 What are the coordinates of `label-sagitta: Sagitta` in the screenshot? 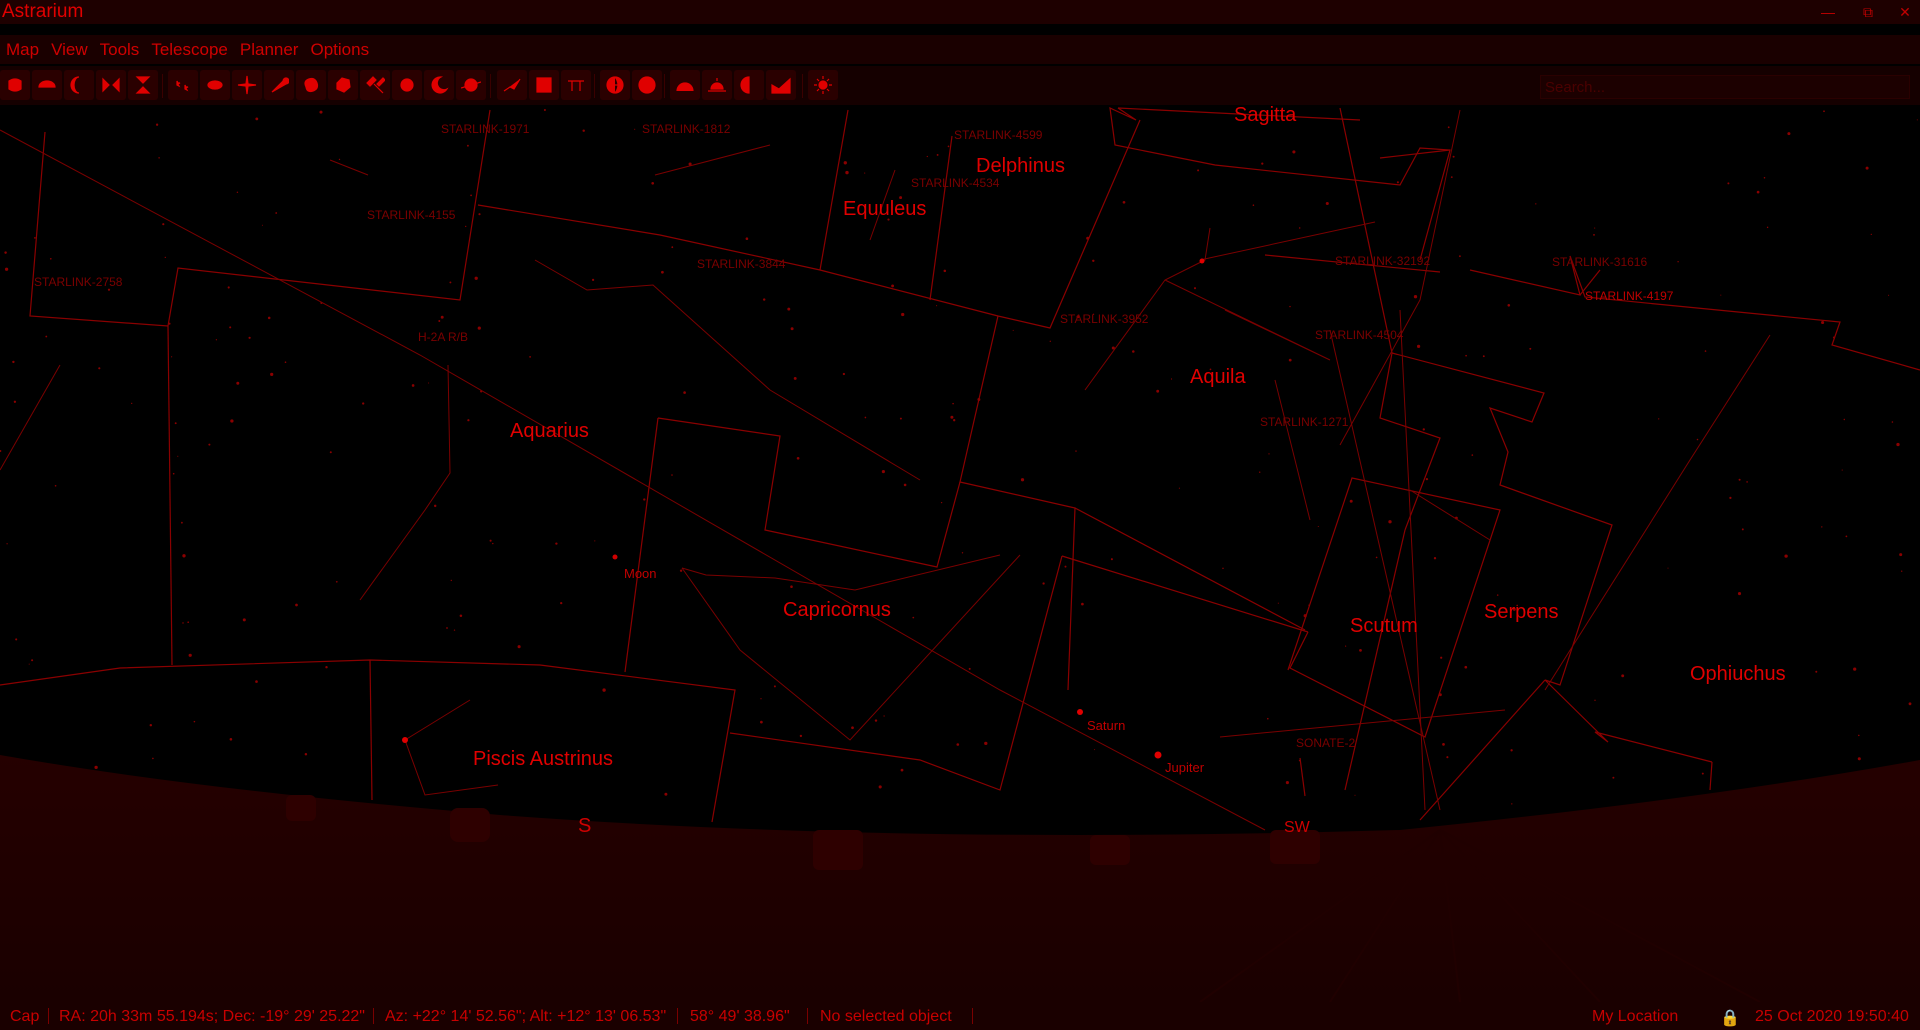 It's located at (1265, 116).